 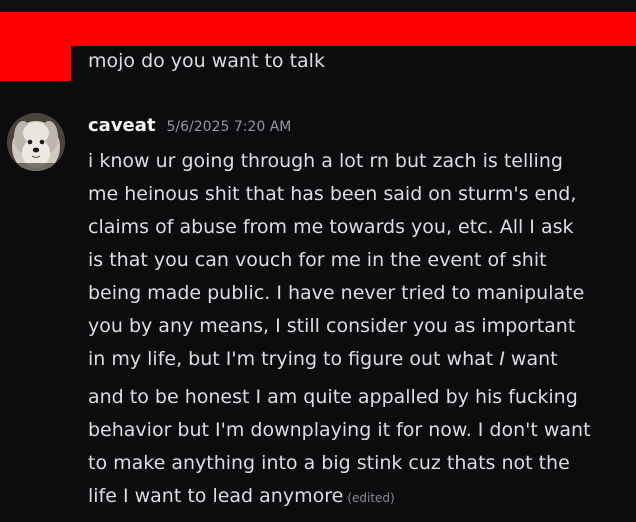 I want to click on redaction-bar, so click(x=318, y=29).